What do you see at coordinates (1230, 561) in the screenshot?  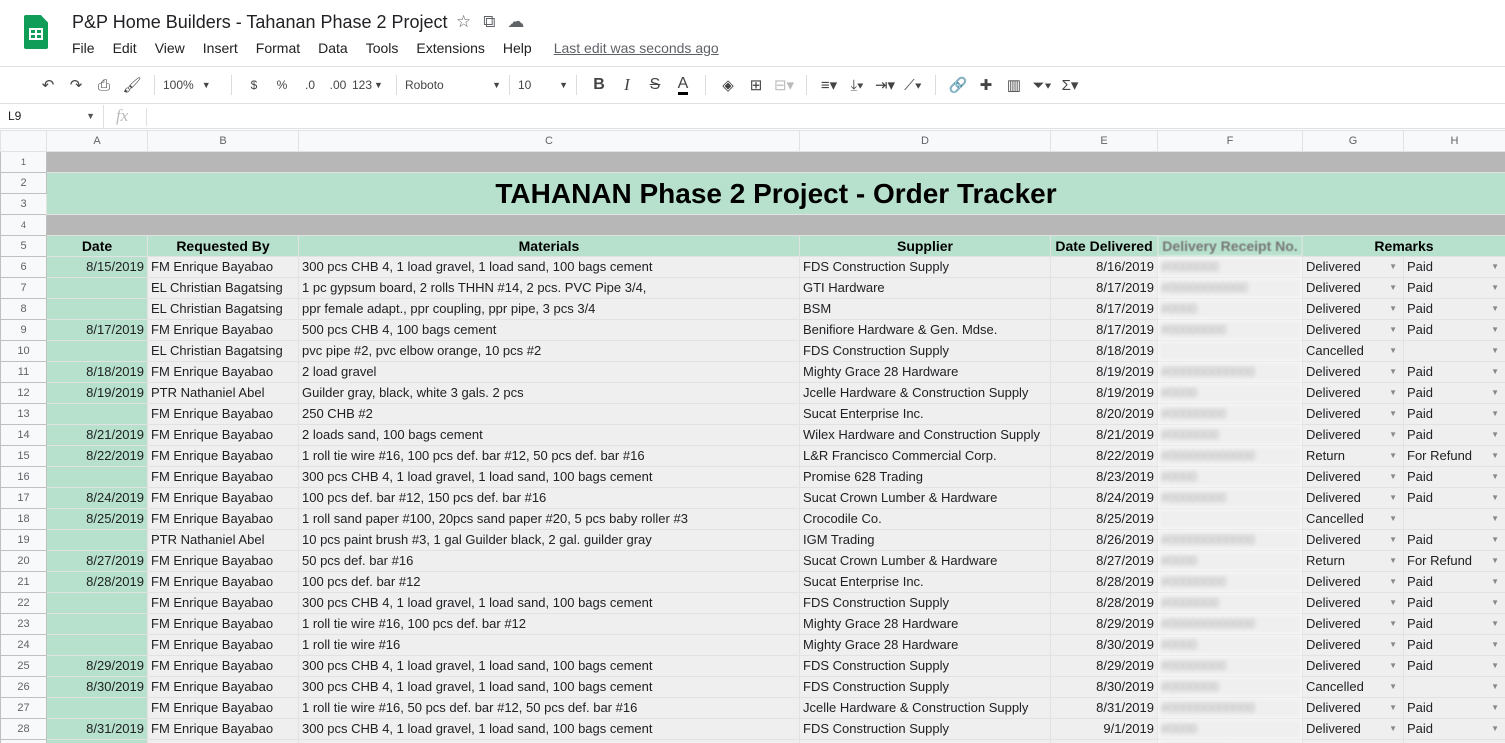 I see `cell-receipt-no: #0000` at bounding box center [1230, 561].